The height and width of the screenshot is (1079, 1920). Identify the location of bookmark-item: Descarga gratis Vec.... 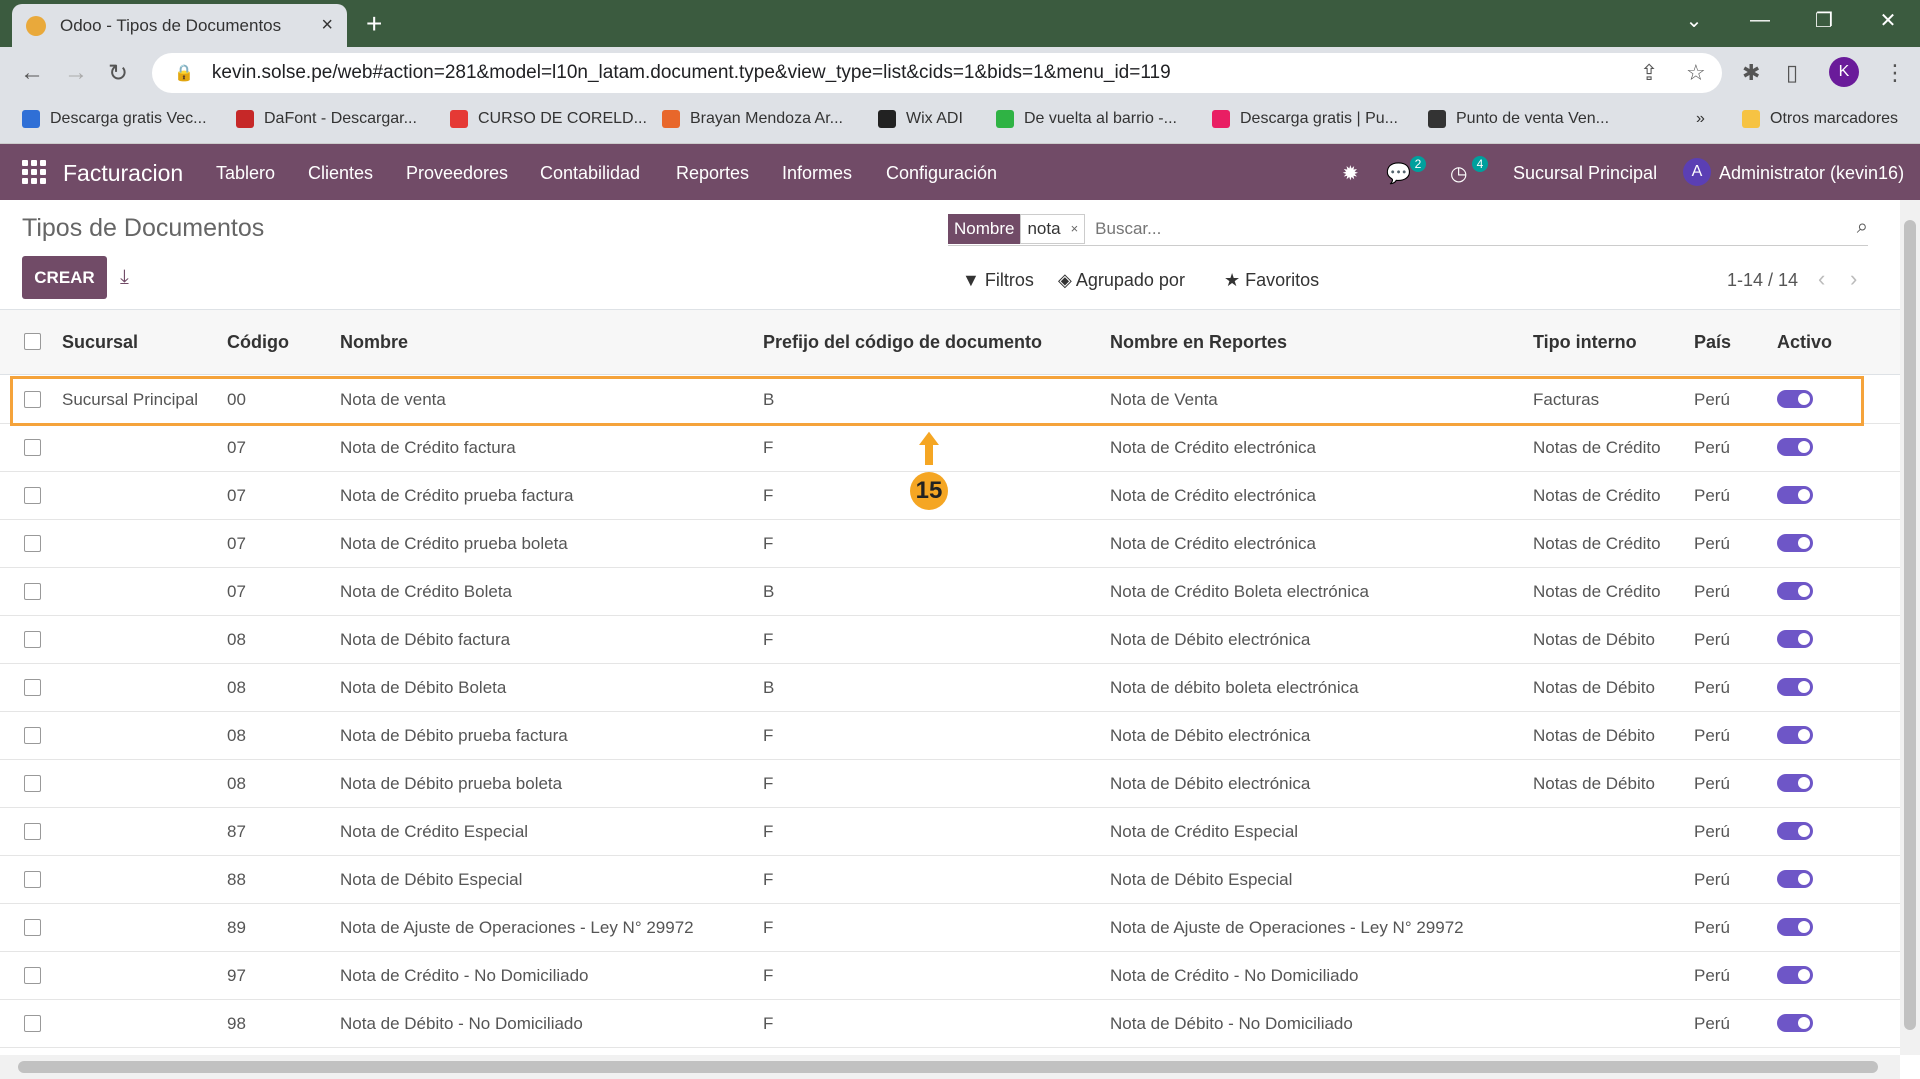
(114, 119).